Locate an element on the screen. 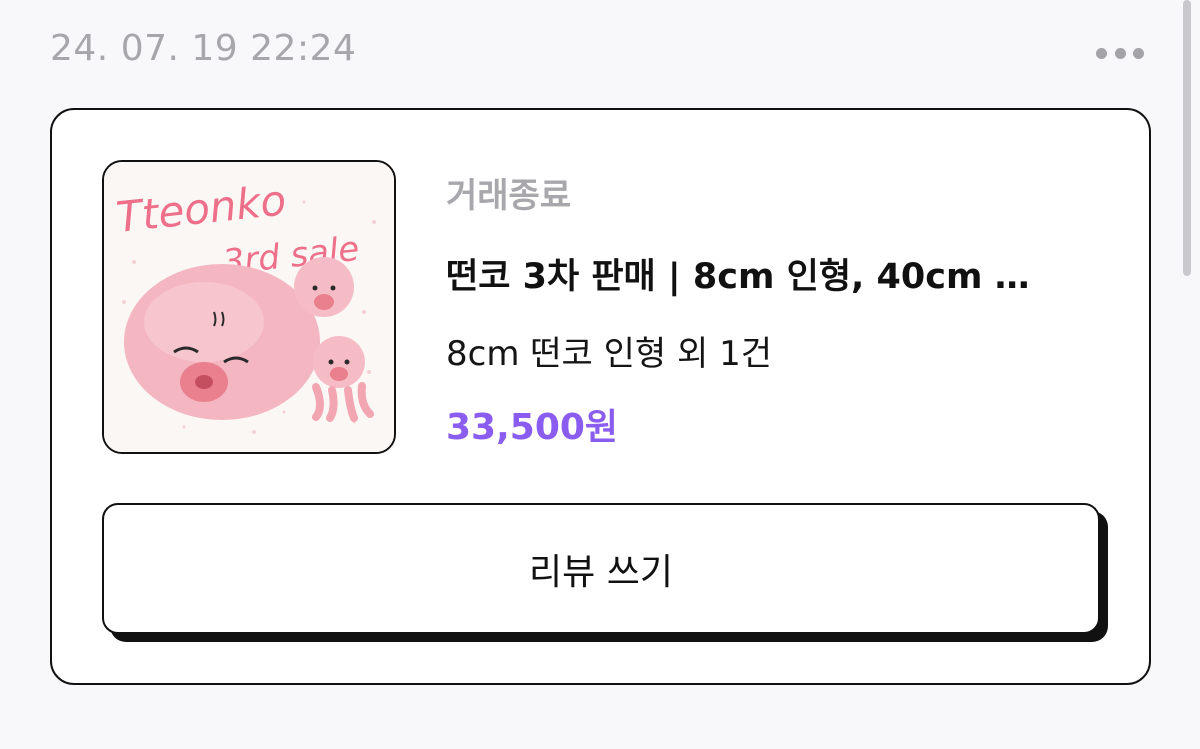  write-review-label: 리뷰 쓰기 is located at coordinates (601, 572).